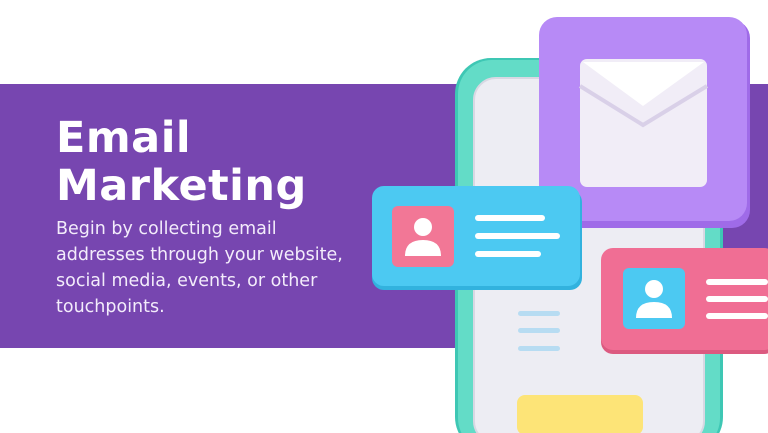 The height and width of the screenshot is (433, 768). I want to click on envelope-icon, so click(643, 123).